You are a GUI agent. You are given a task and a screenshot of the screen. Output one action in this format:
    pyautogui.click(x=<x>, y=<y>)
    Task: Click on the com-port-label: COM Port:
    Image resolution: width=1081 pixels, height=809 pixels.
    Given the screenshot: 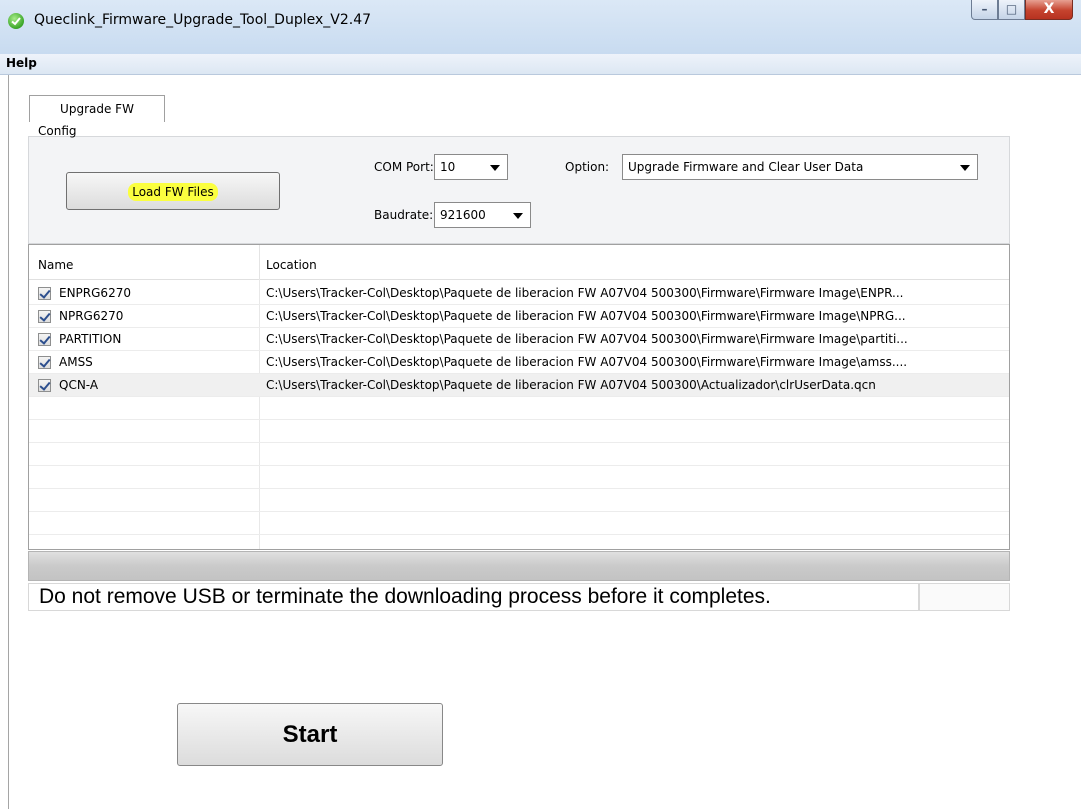 What is the action you would take?
    pyautogui.click(x=404, y=167)
    